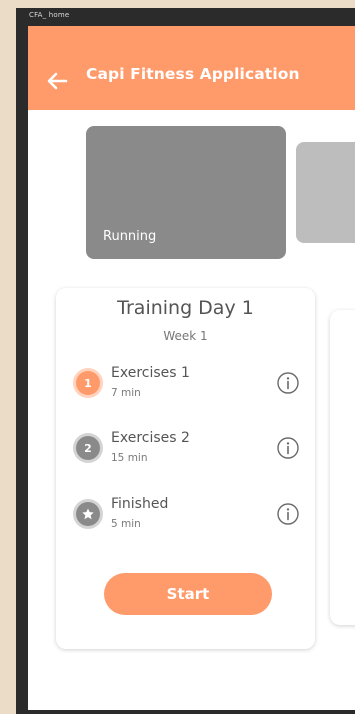  I want to click on step-row-exercises-2: 2 Exercises 2 15 min, so click(185, 450).